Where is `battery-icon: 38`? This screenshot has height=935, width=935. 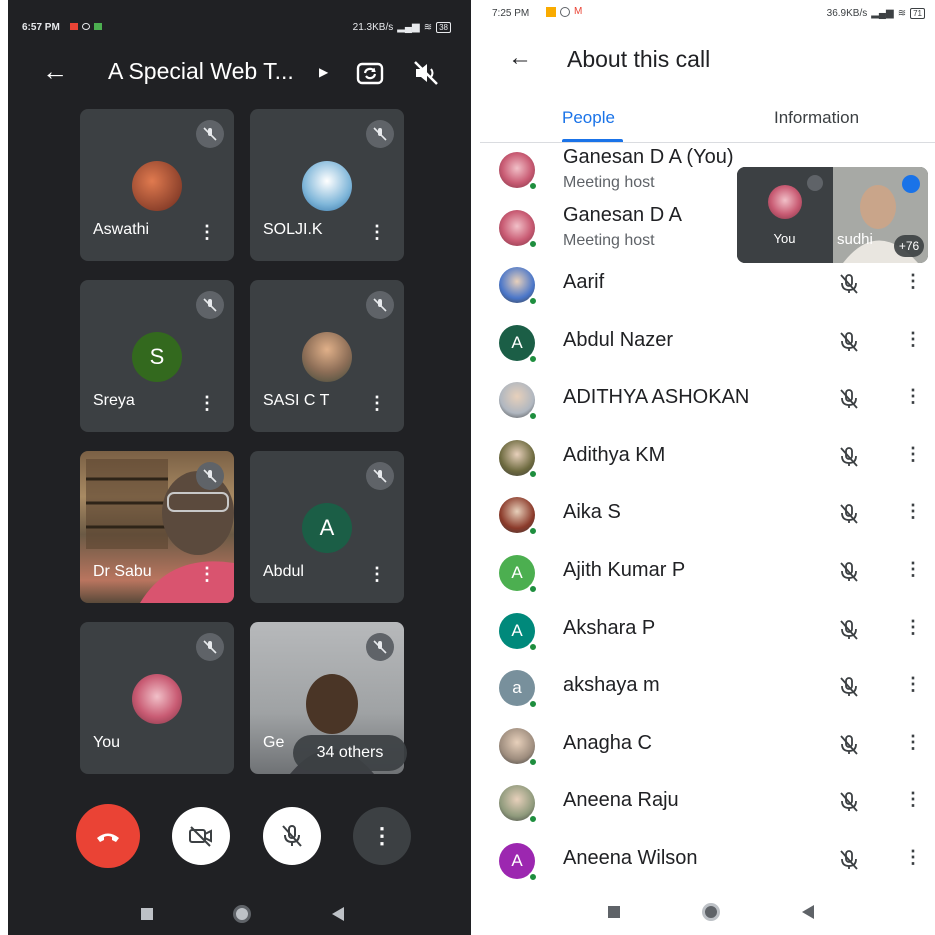 battery-icon: 38 is located at coordinates (443, 27).